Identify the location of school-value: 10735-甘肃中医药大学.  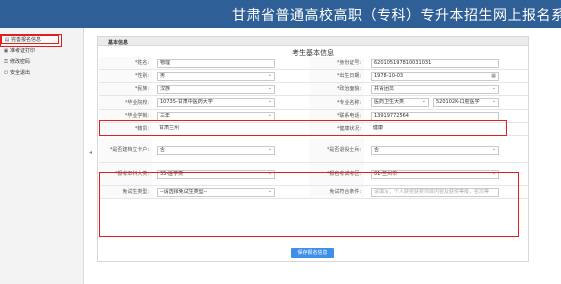
(186, 102).